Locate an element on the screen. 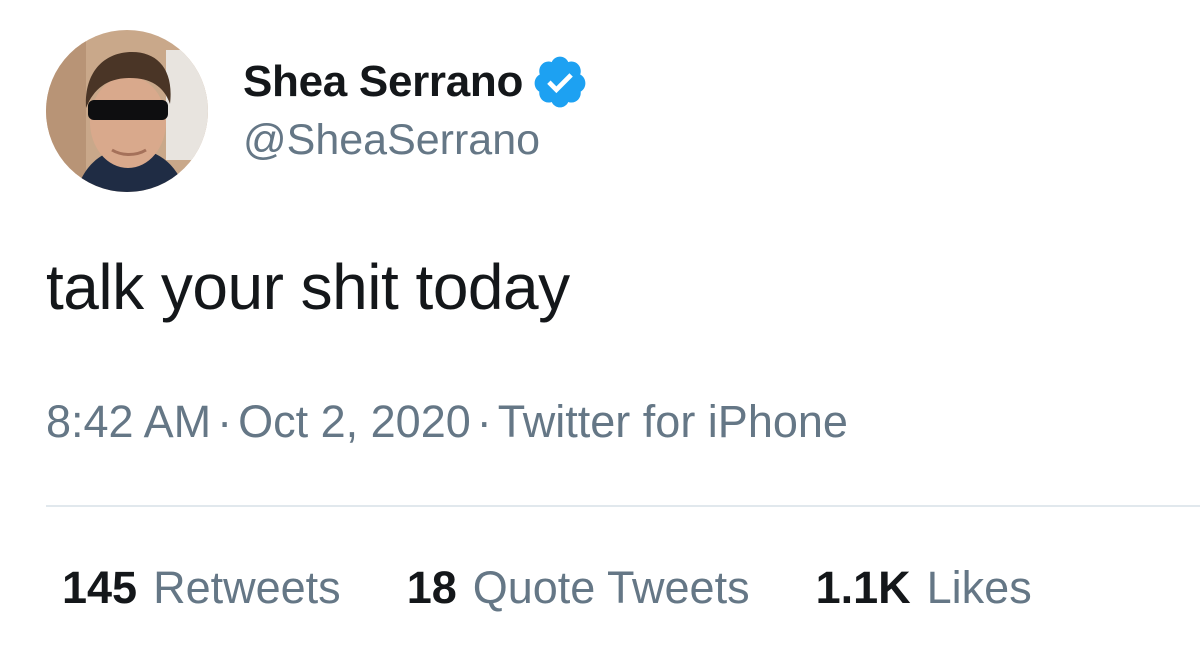 This screenshot has width=1200, height=669. retweets-label: Retweets is located at coordinates (247, 587).